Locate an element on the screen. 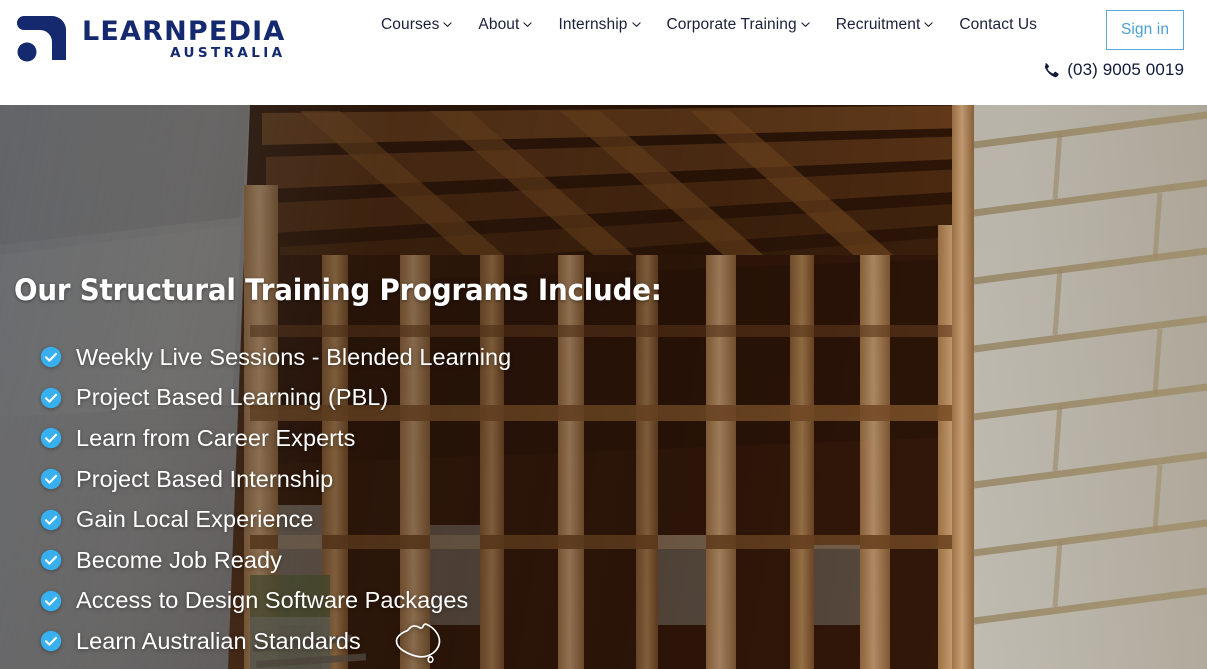 This screenshot has height=669, width=1207. feature-label: Learn from Career Experts is located at coordinates (216, 437).